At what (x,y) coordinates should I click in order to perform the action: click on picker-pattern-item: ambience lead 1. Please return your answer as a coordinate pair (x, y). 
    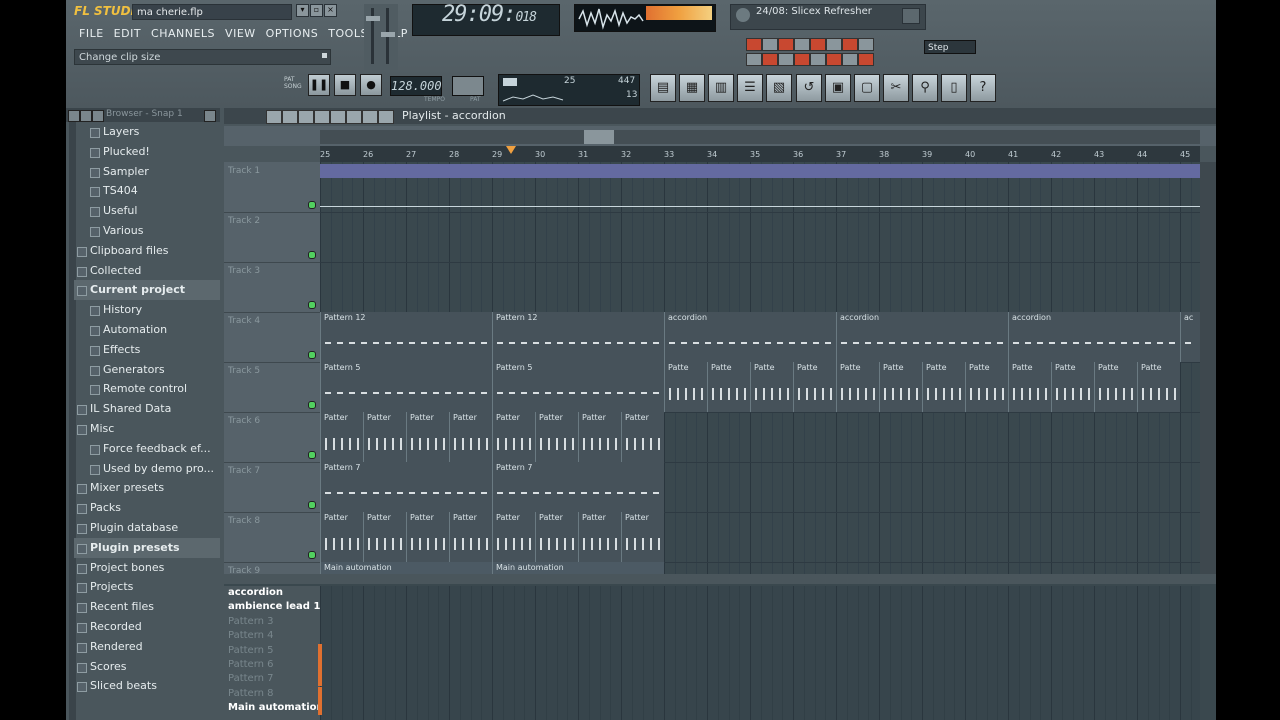
    Looking at the image, I should click on (274, 607).